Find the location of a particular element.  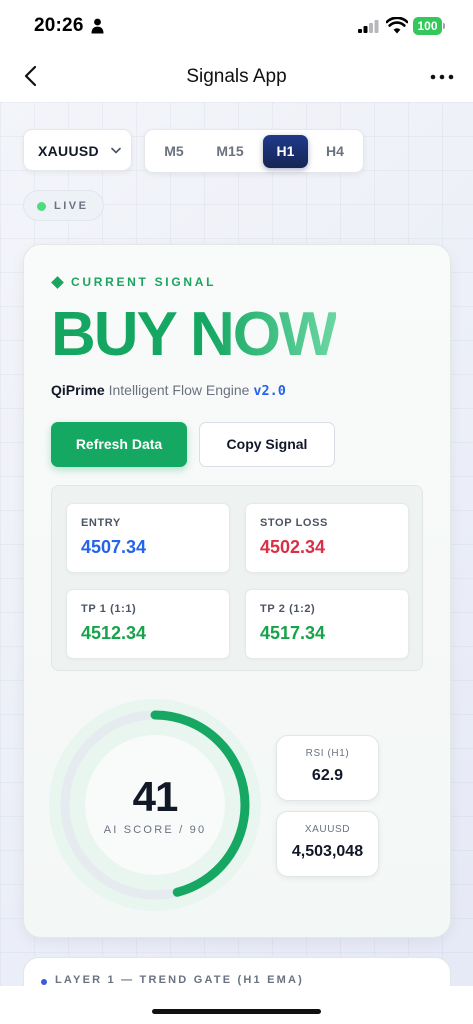

symbol-select: XAUUSD is located at coordinates (77, 150).